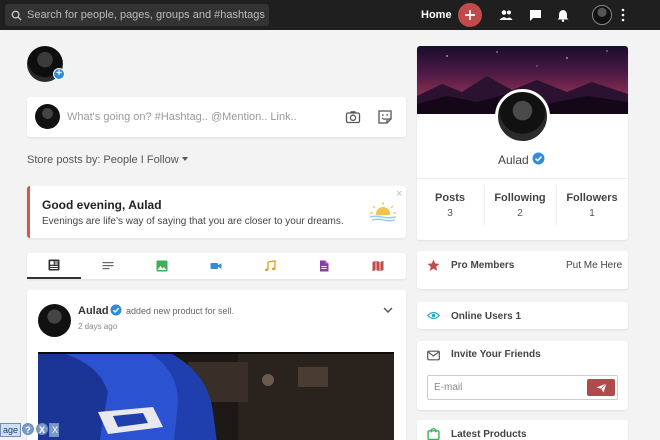 The image size is (660, 440). What do you see at coordinates (602, 15) in the screenshot?
I see `user-avatar-menu` at bounding box center [602, 15].